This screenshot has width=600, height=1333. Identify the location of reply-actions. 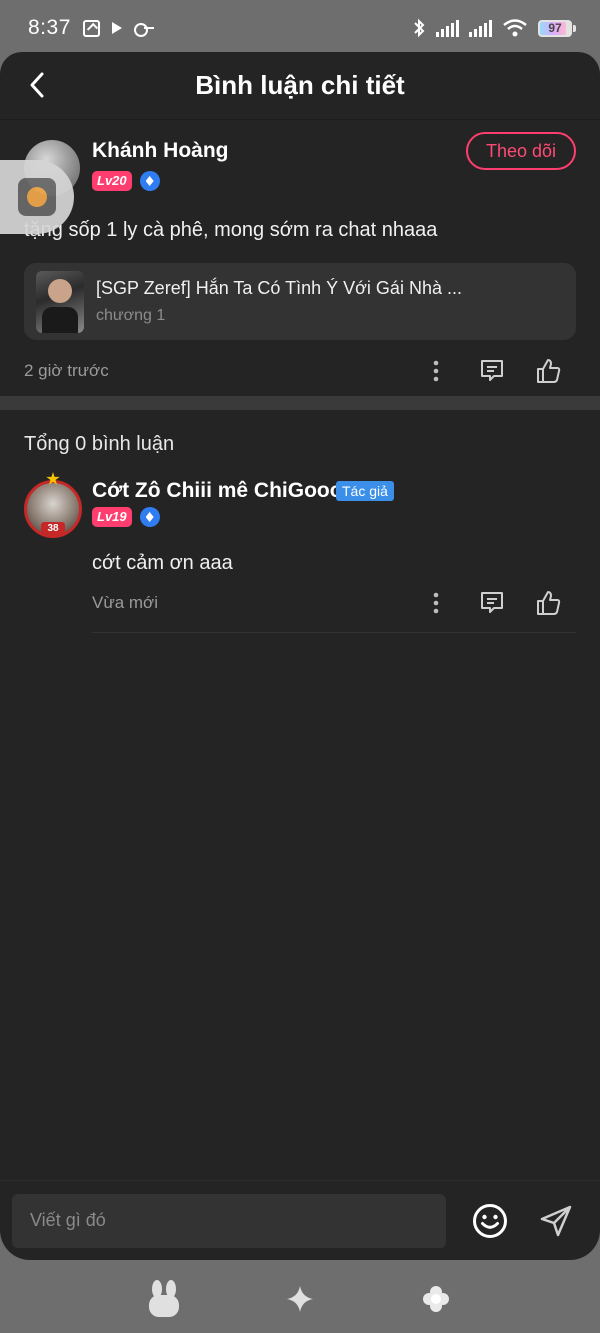
(492, 603).